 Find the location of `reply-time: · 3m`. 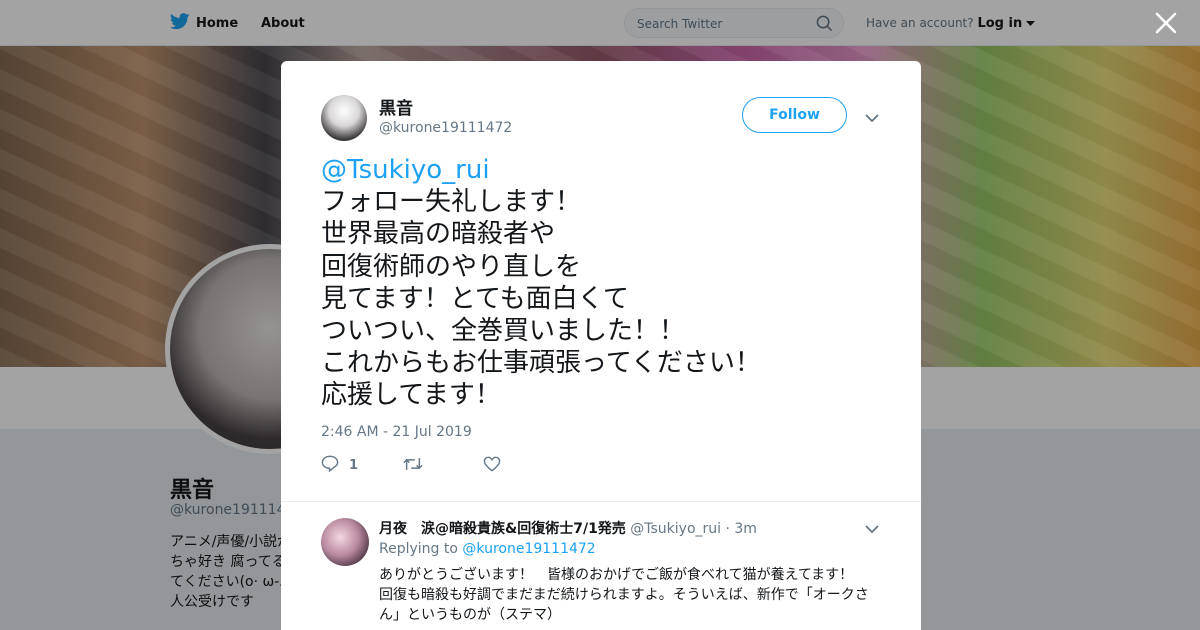

reply-time: · 3m is located at coordinates (741, 529).